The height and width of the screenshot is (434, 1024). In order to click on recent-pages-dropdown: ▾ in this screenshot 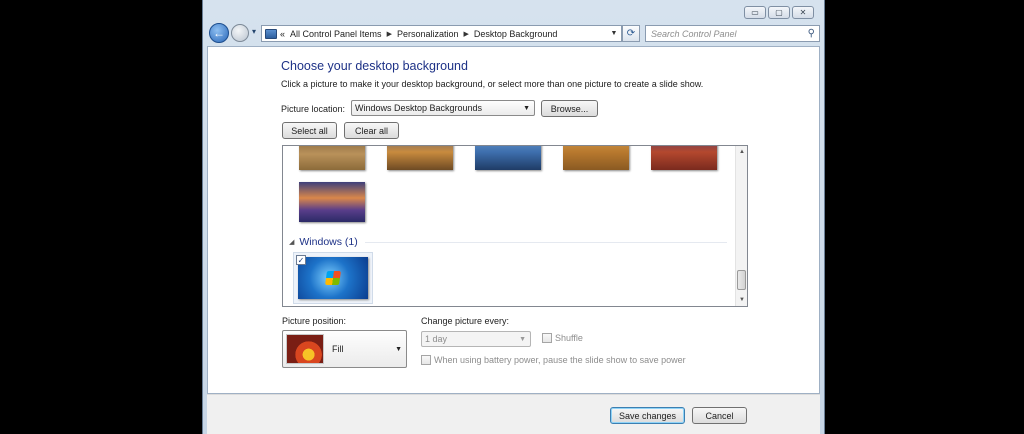, I will do `click(254, 31)`.